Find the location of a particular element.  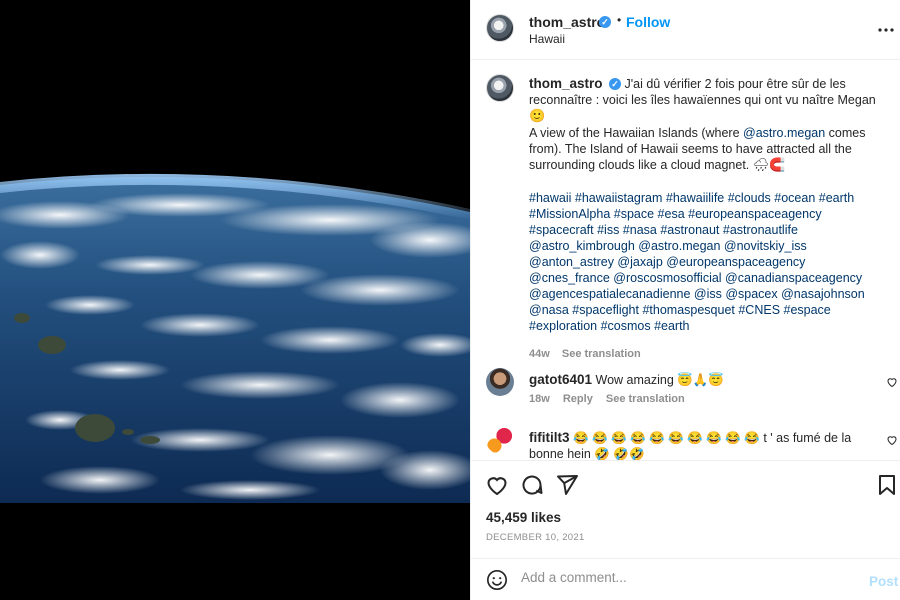

caption-english-1: A view of the Hawaiian Islands (where is located at coordinates (636, 133).